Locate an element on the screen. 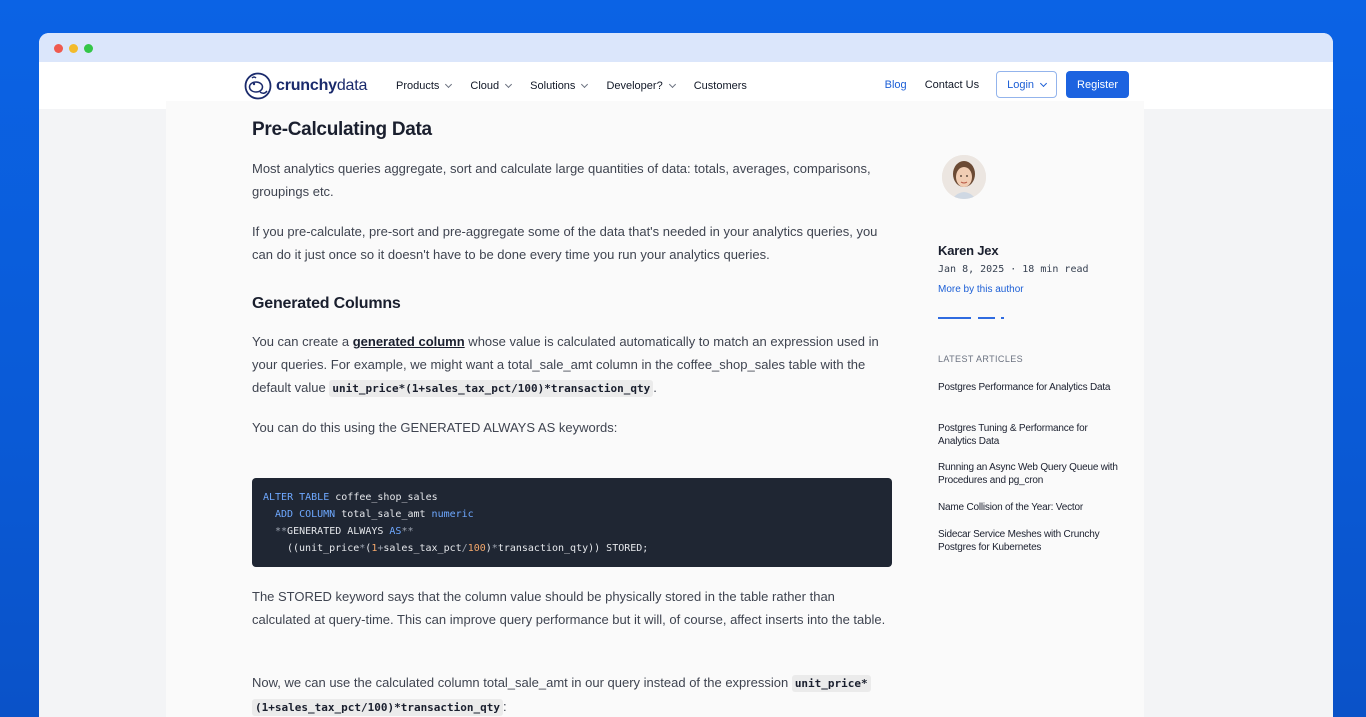  nav-customers-label: Customers is located at coordinates (720, 85).